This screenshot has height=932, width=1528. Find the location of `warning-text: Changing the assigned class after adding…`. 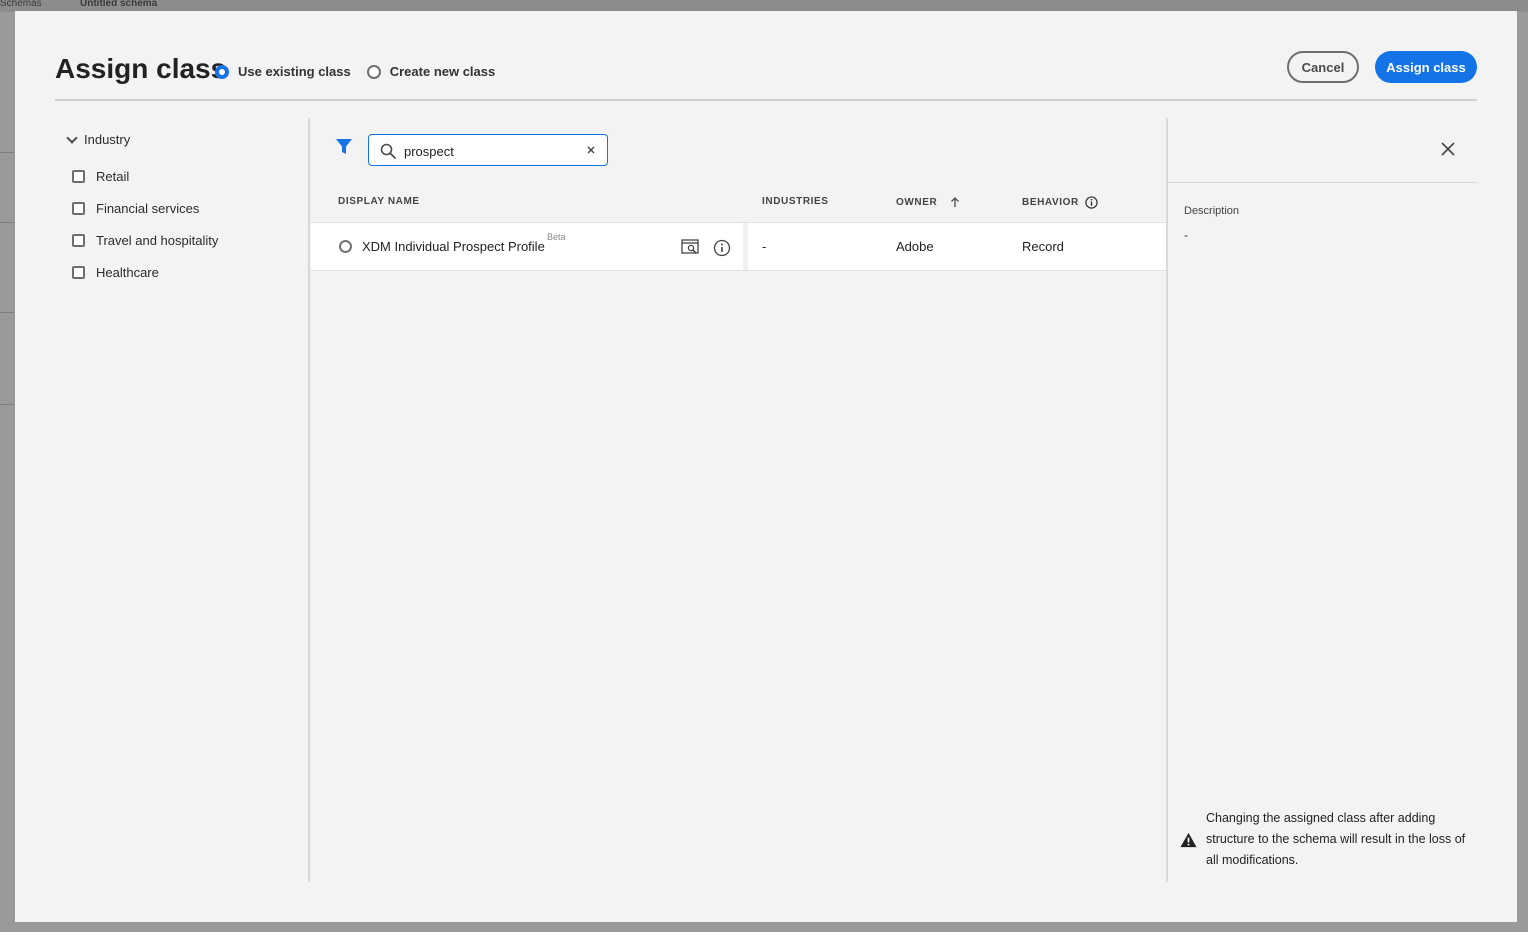

warning-text: Changing the assigned class after adding… is located at coordinates (1336, 839).